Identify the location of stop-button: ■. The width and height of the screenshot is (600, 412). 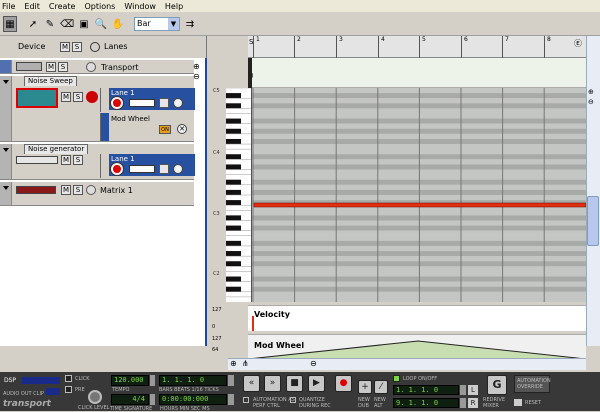
(294, 383).